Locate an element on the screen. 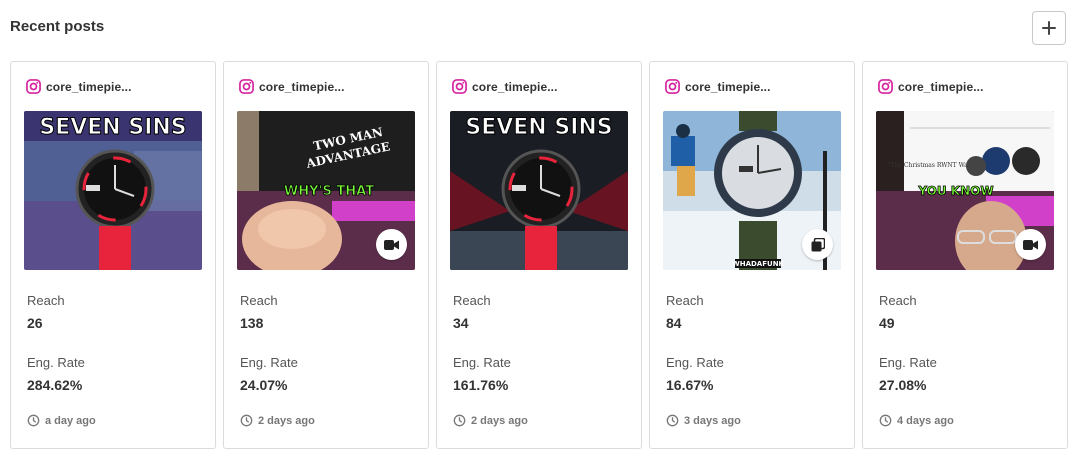 This screenshot has height=460, width=1072. thumb-caption: WHY'S THAT is located at coordinates (329, 191).